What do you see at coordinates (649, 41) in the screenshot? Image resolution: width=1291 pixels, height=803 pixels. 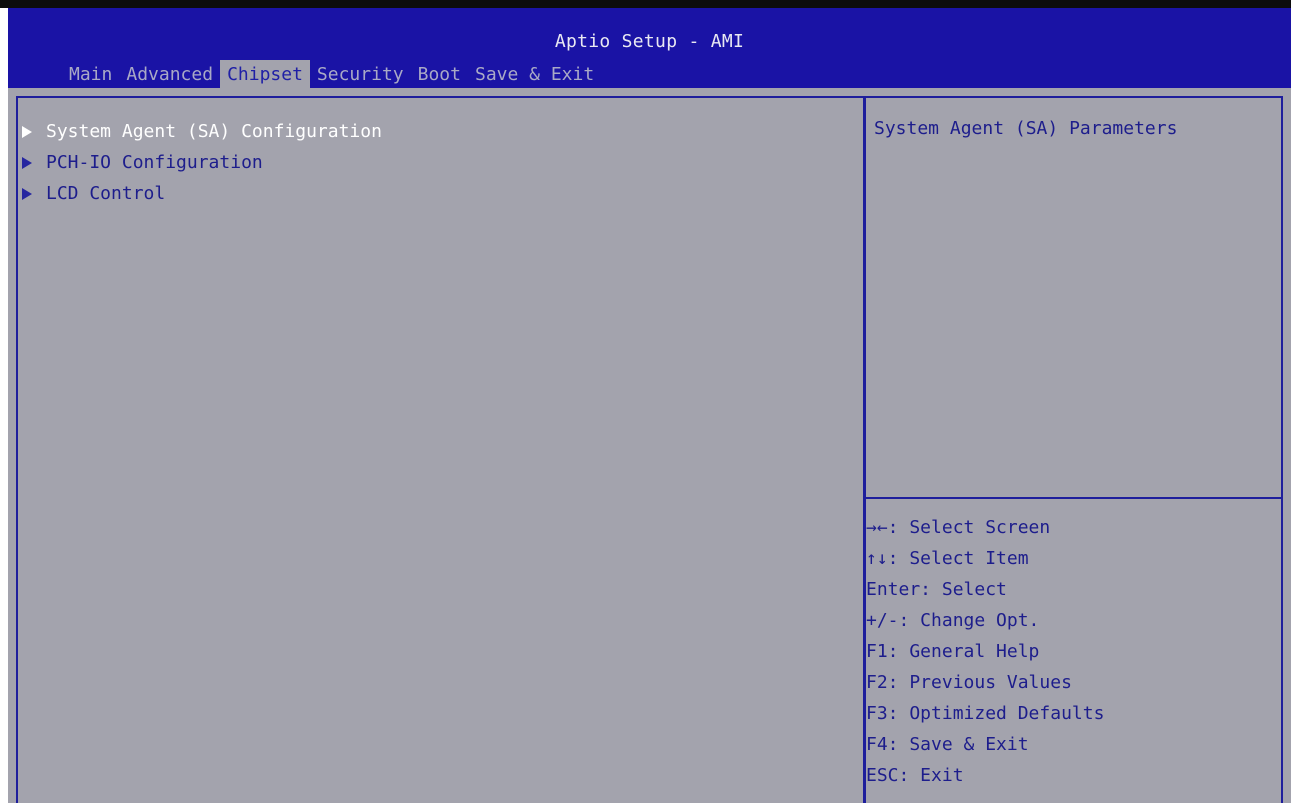 I see `app-title: Aptio Setup - AMI` at bounding box center [649, 41].